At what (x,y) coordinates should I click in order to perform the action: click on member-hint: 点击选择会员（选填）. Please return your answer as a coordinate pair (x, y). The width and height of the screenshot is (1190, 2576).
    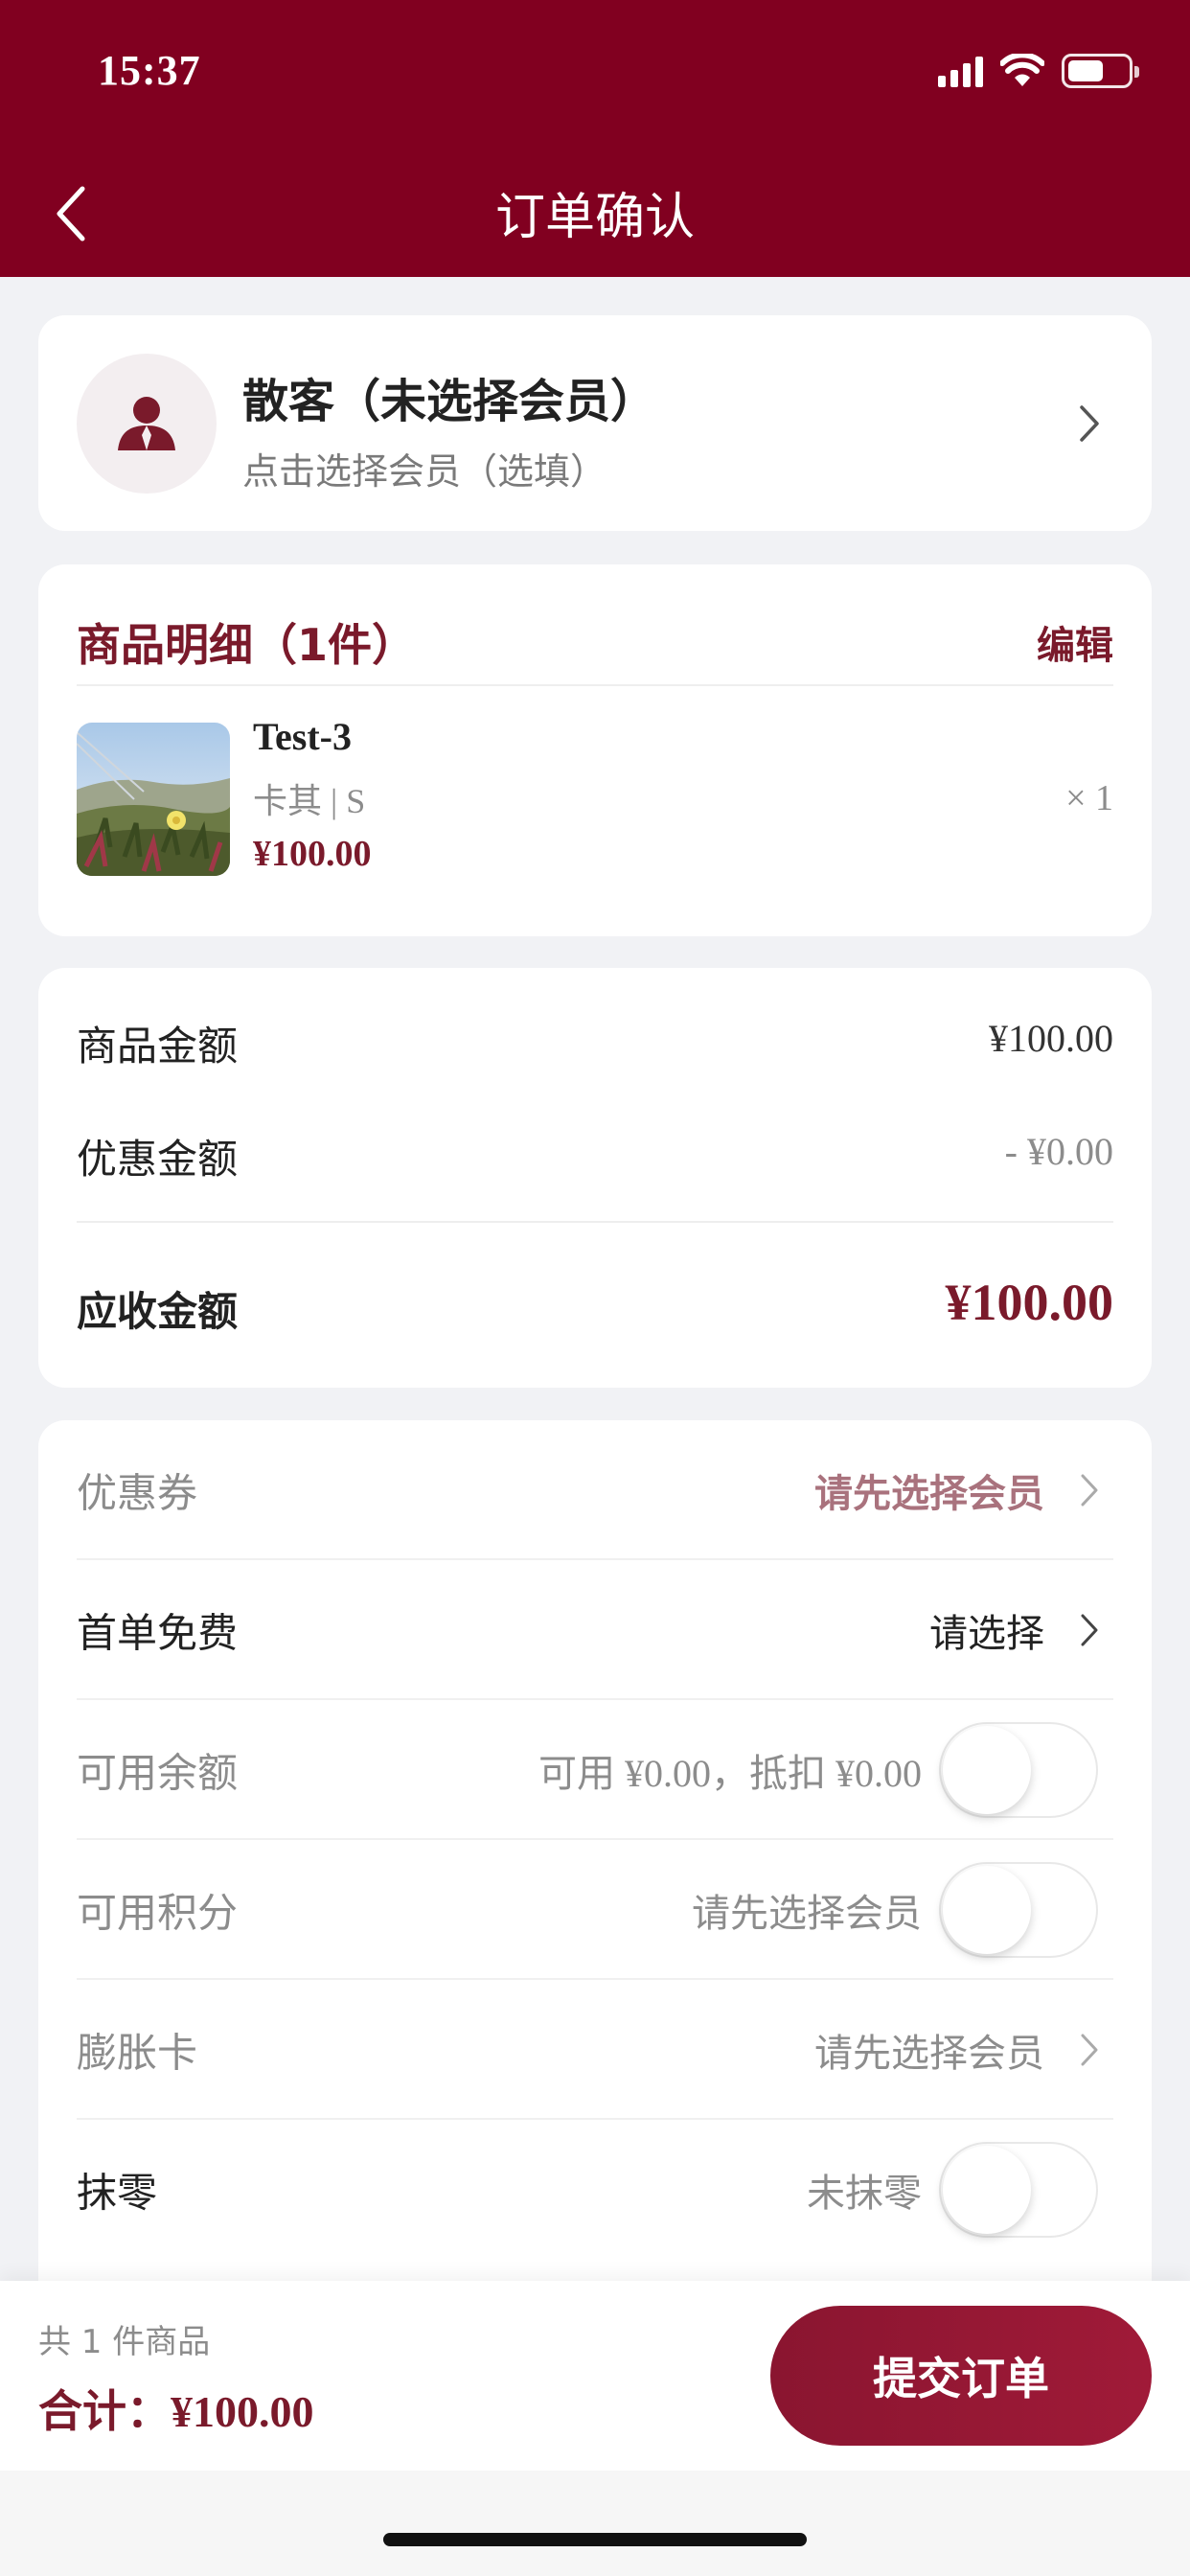
    Looking at the image, I should click on (425, 471).